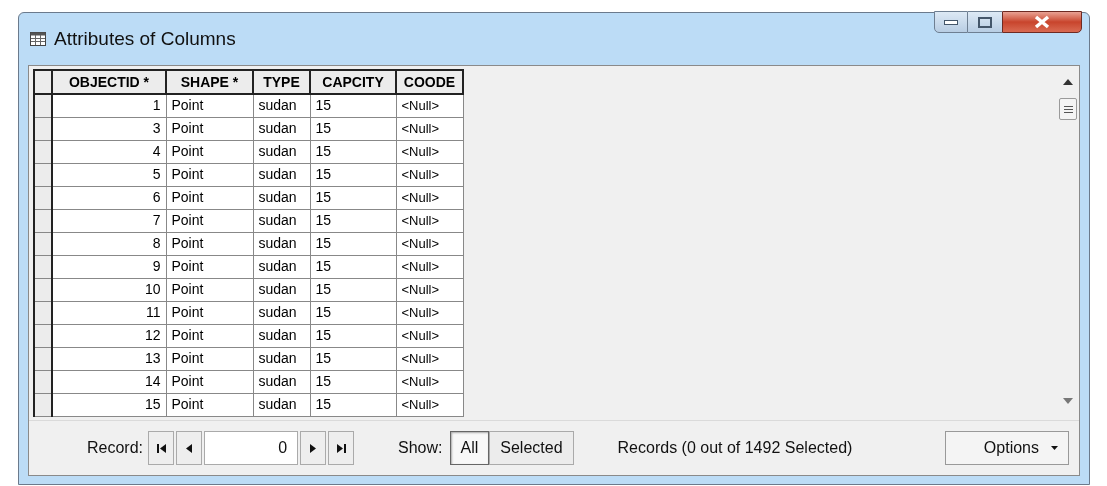 The height and width of the screenshot is (486, 1107). What do you see at coordinates (109, 312) in the screenshot?
I see `table-cell: 11` at bounding box center [109, 312].